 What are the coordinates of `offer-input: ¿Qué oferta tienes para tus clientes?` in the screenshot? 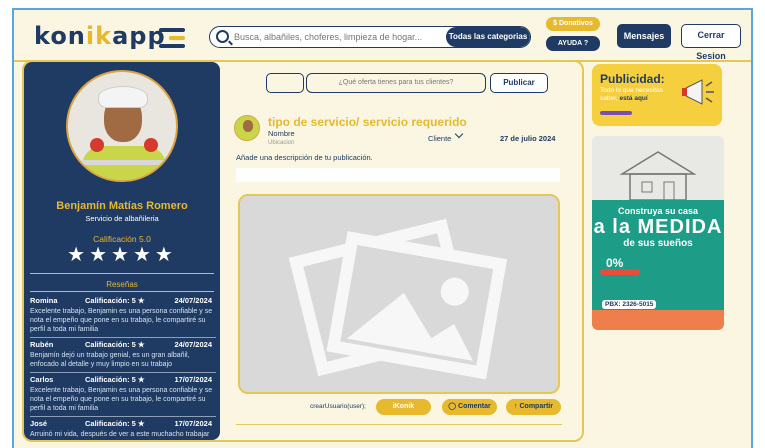 It's located at (396, 83).